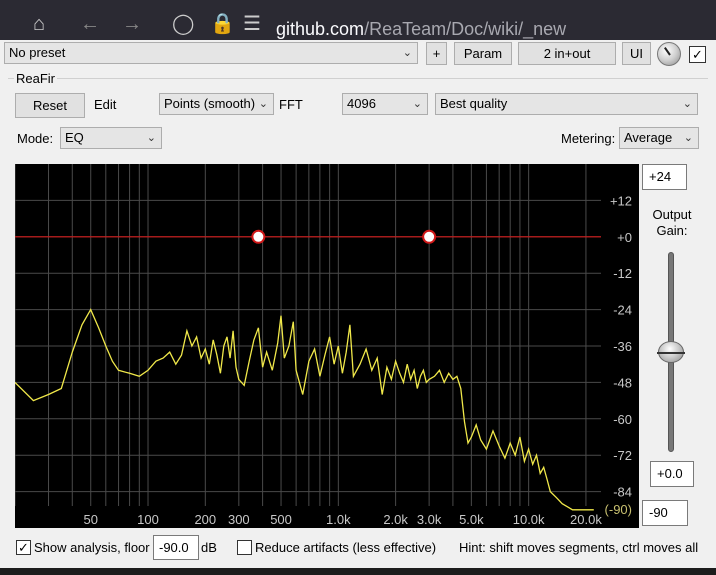  I want to click on address-bar: github.com/ReaTeam/Doc/wiki/_new, so click(421, 29).